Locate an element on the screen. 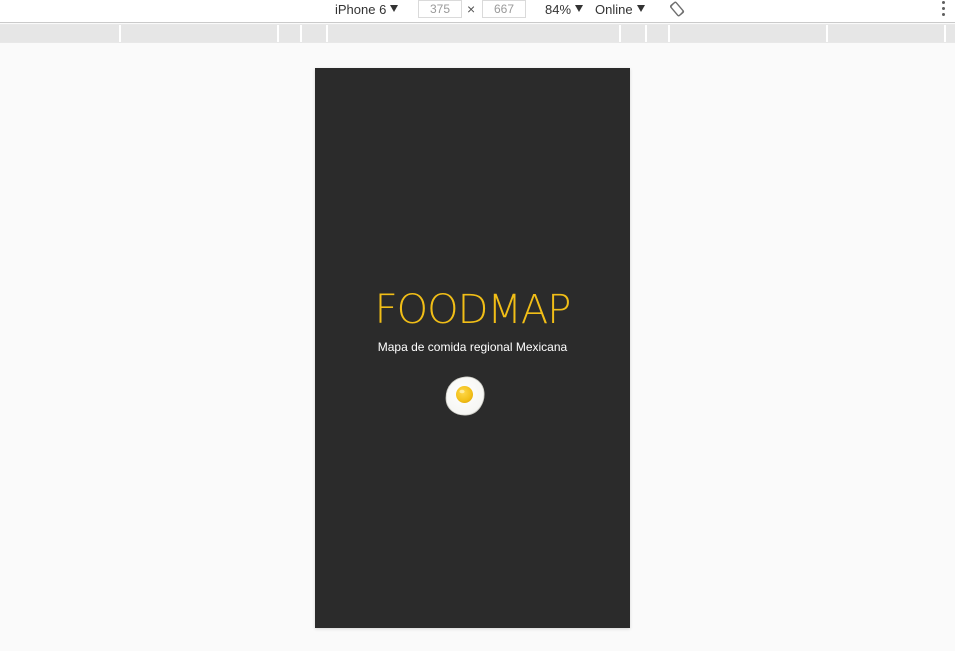  media-query-bar is located at coordinates (477, 33).